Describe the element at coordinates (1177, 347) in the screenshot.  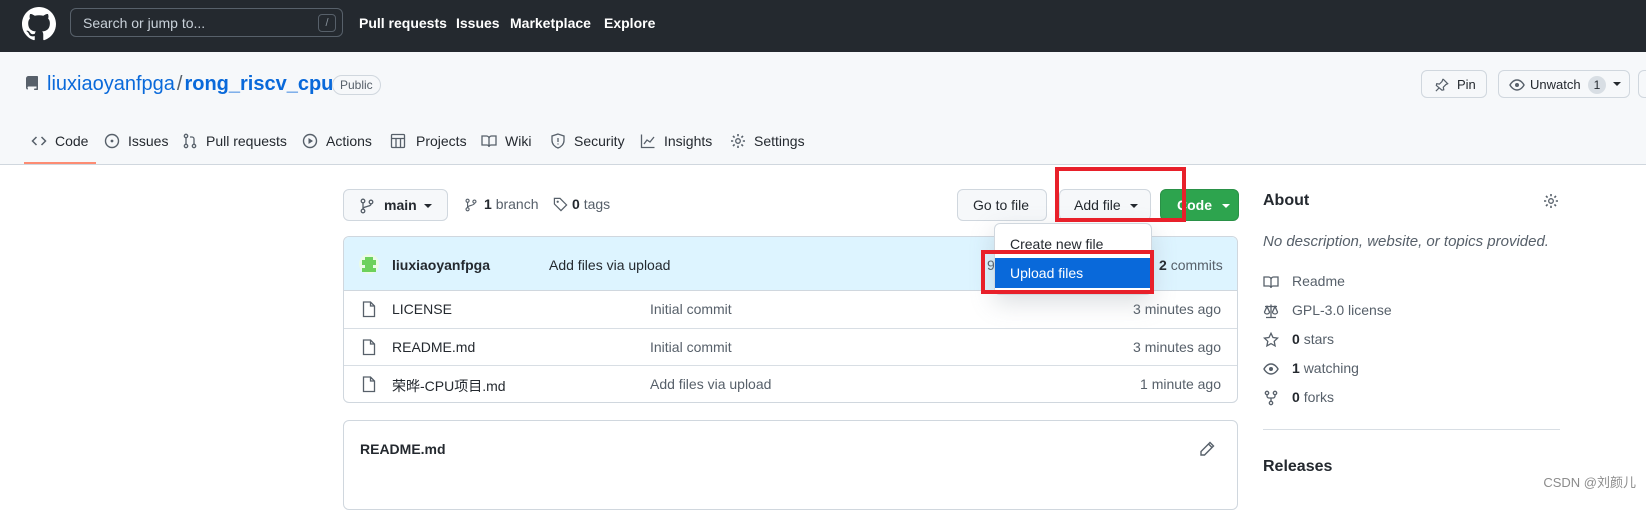
I see `file-commit-time: 3 minutes ago` at that location.